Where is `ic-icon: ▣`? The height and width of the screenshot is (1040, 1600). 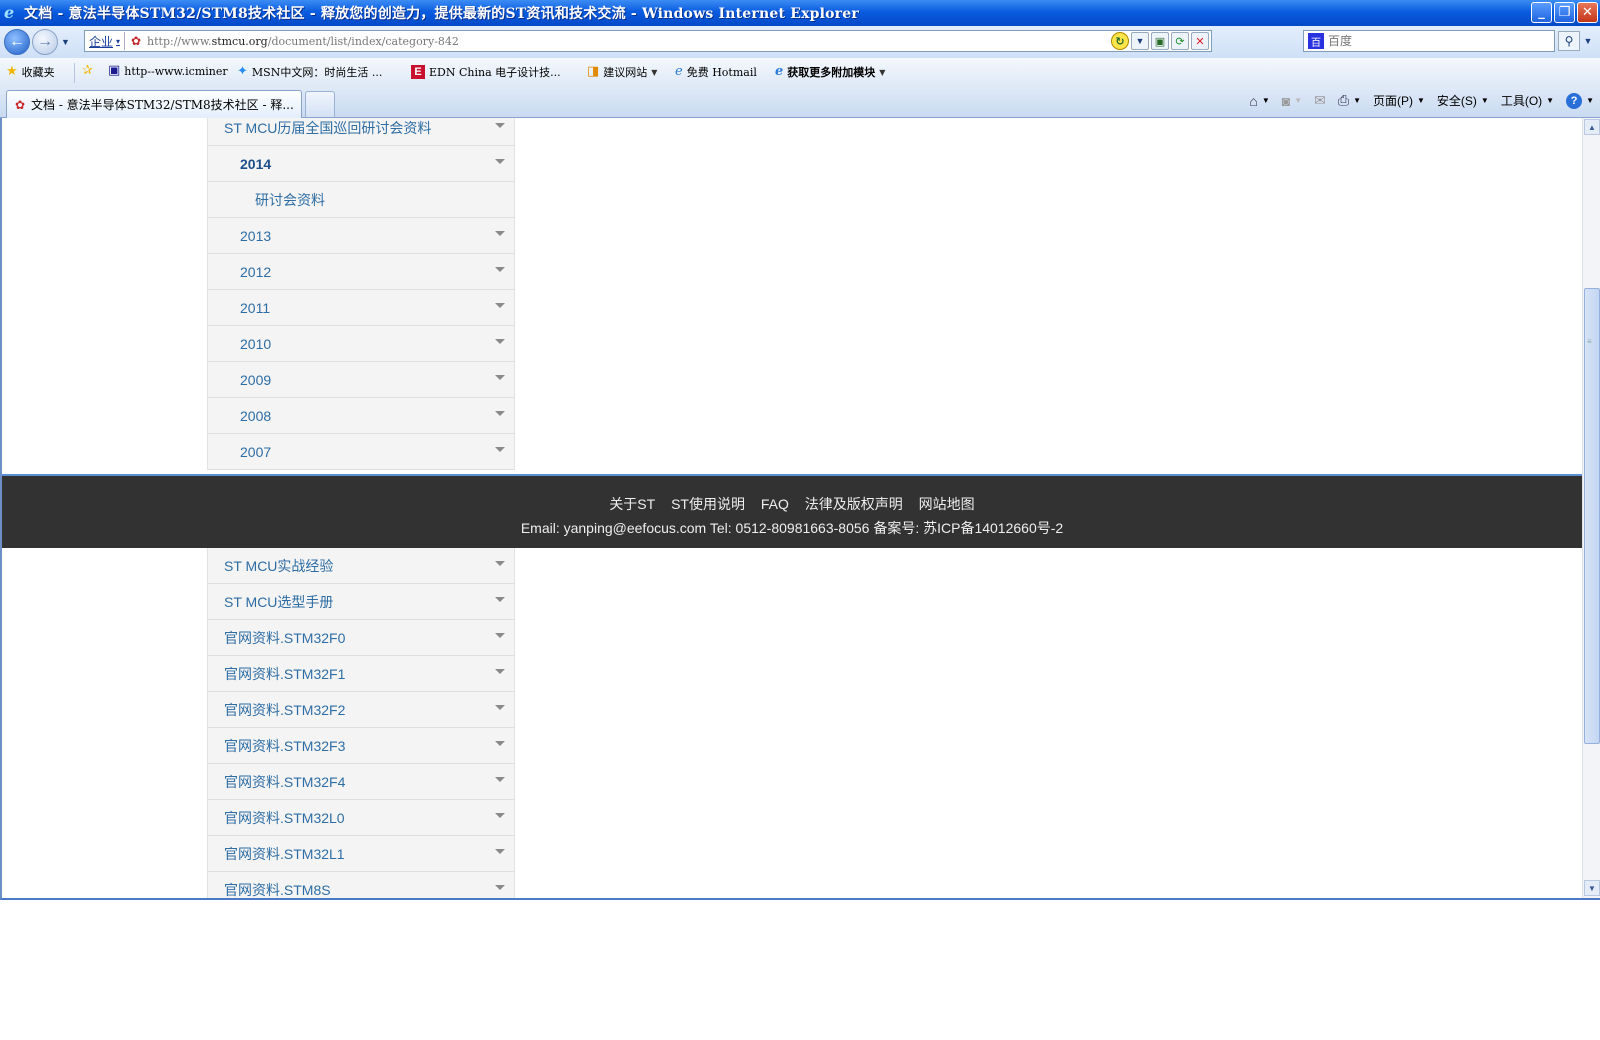 ic-icon: ▣ is located at coordinates (114, 70).